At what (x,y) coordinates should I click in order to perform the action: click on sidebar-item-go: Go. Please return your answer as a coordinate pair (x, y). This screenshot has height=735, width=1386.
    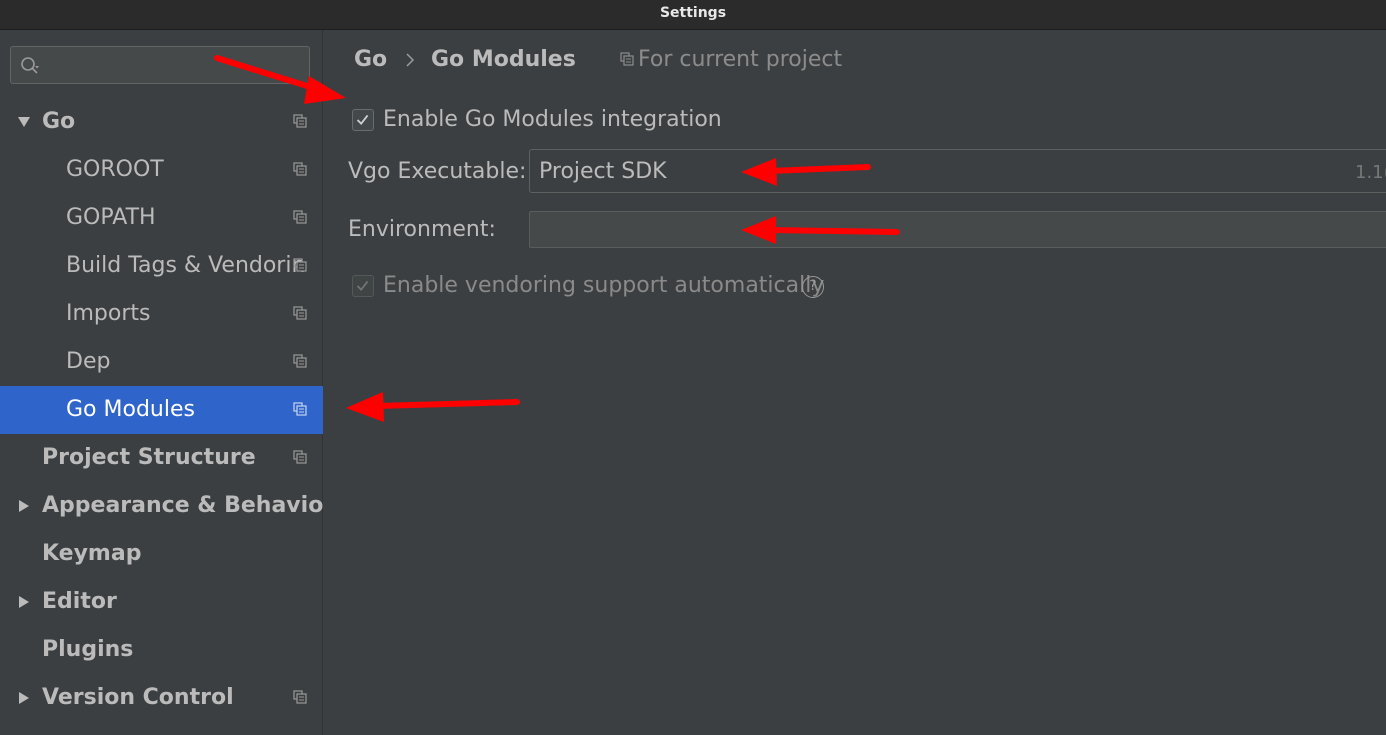
    Looking at the image, I should click on (161, 122).